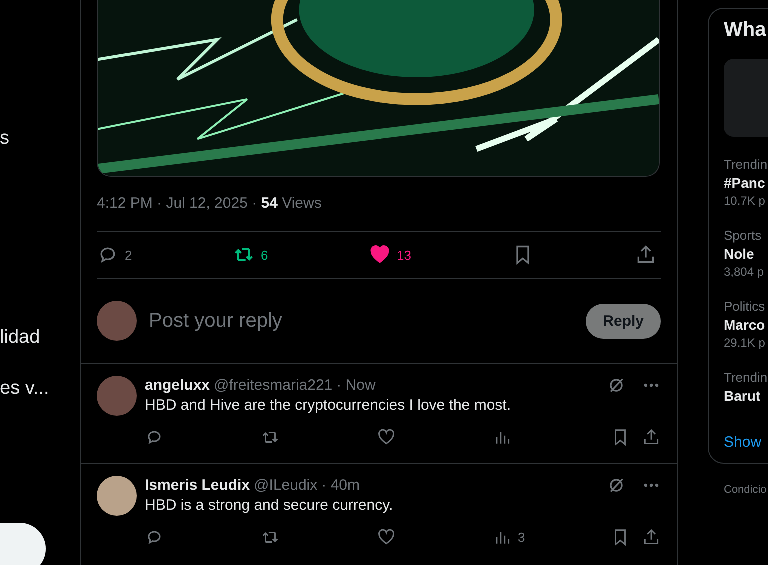  What do you see at coordinates (197, 485) in the screenshot?
I see `user-name: Ismeris Leudix` at bounding box center [197, 485].